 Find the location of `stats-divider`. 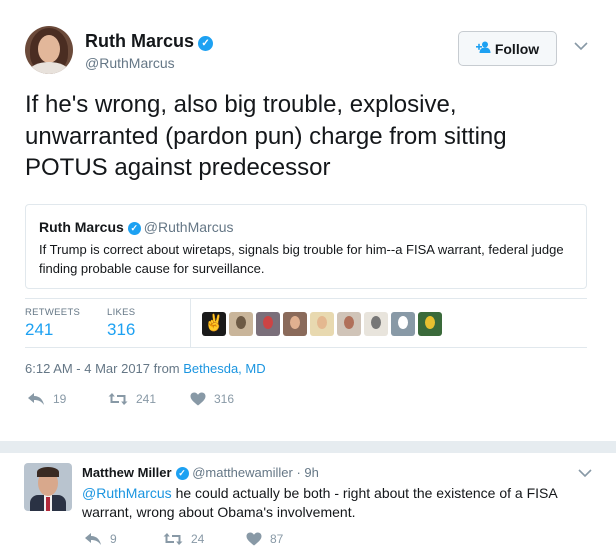

stats-divider is located at coordinates (190, 323).